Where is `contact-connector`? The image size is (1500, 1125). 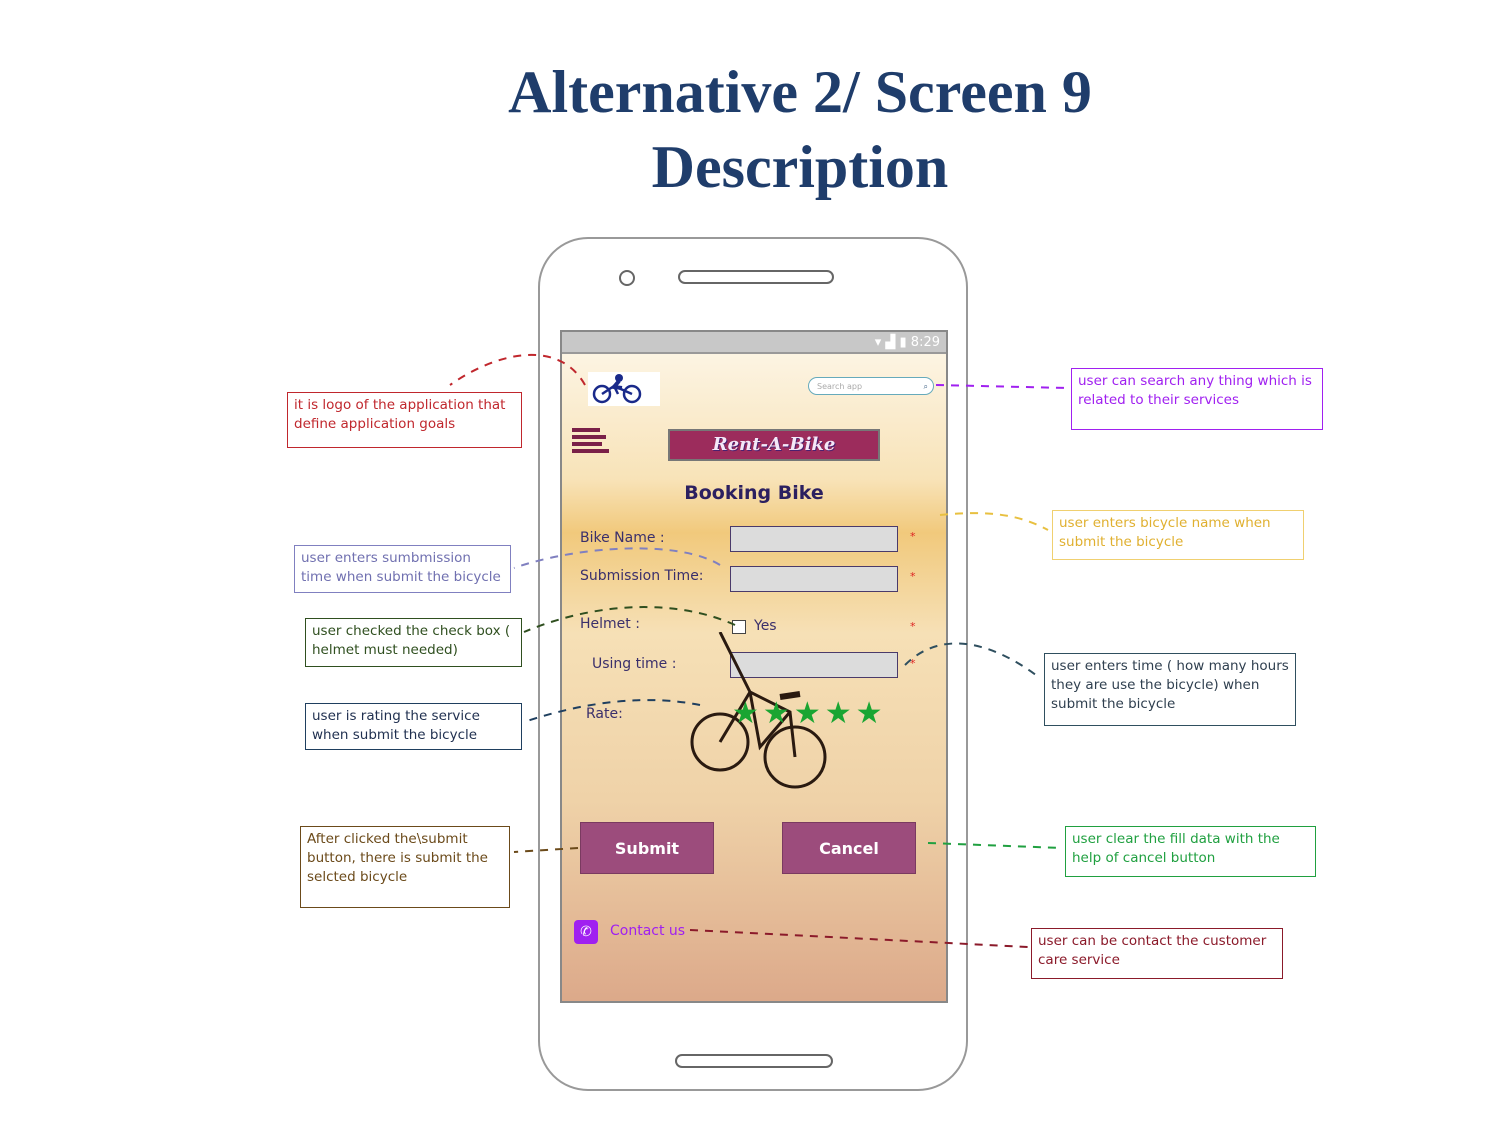 contact-connector is located at coordinates (859, 938).